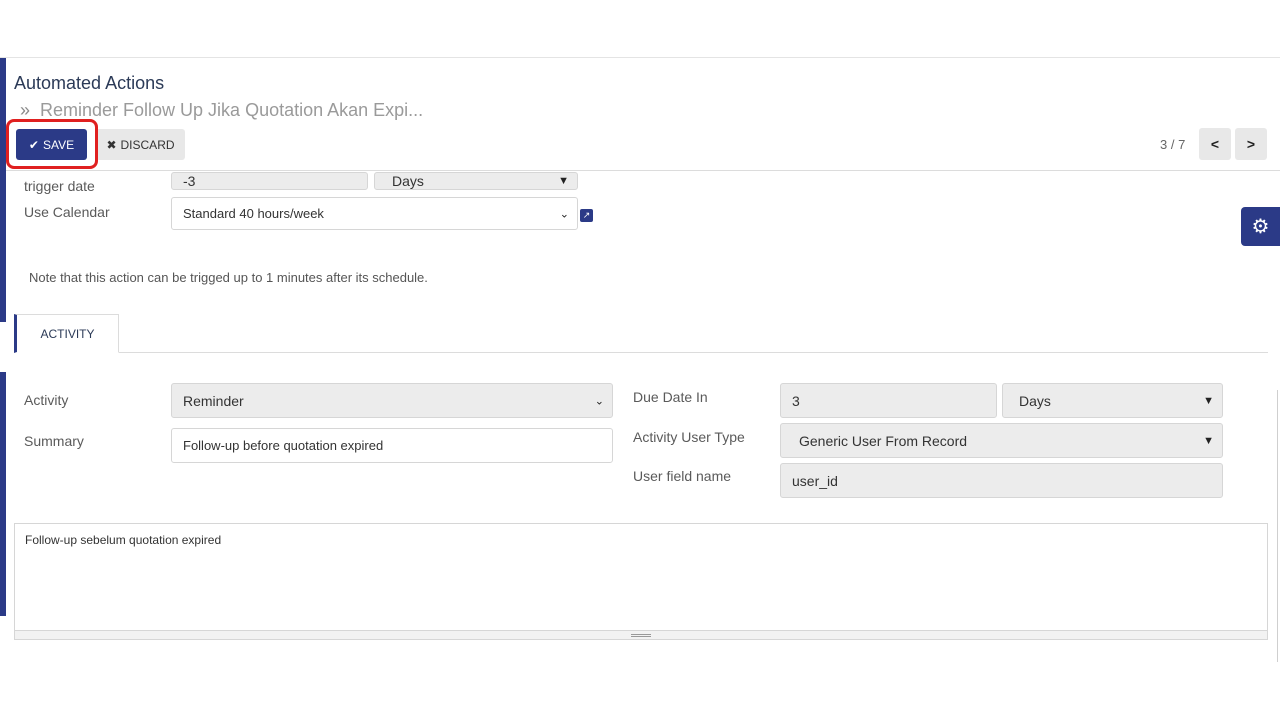  I want to click on due-date-unit-value: Days, so click(1035, 400).